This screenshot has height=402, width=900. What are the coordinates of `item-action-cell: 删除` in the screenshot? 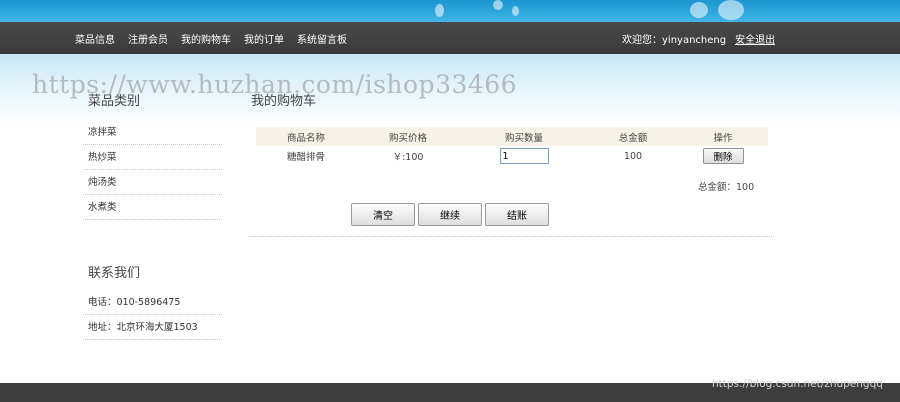 It's located at (723, 156).